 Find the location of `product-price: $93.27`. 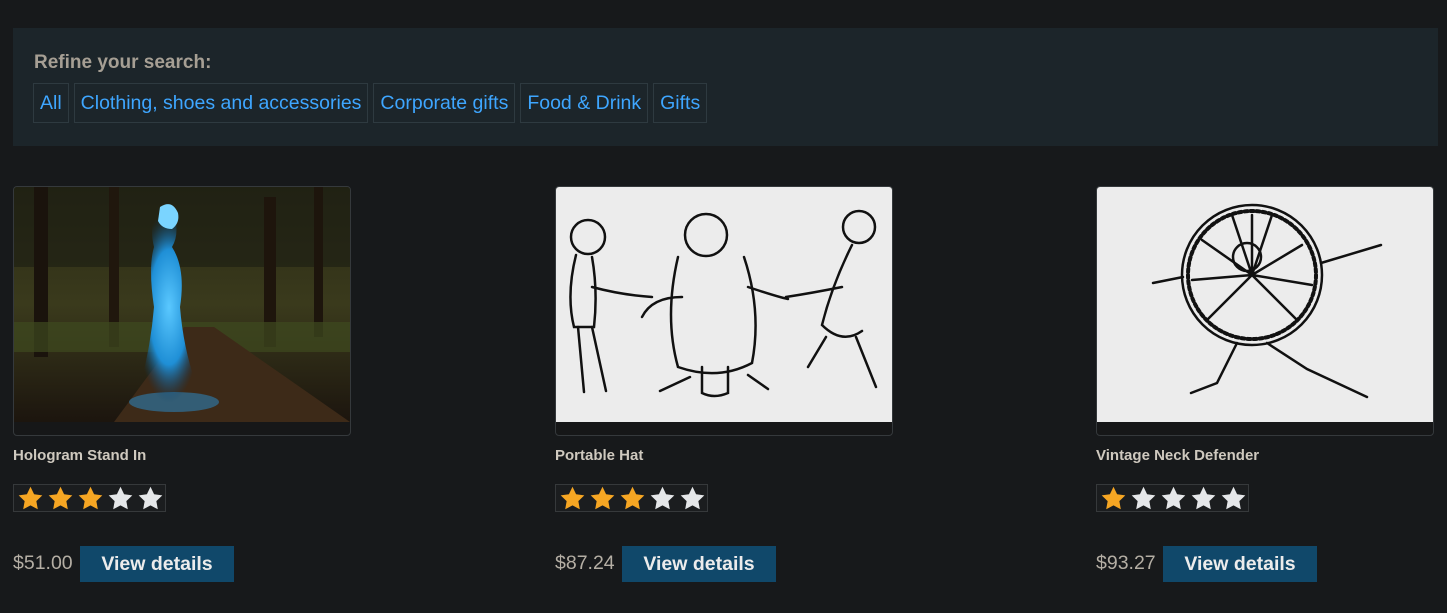

product-price: $93.27 is located at coordinates (1126, 563).